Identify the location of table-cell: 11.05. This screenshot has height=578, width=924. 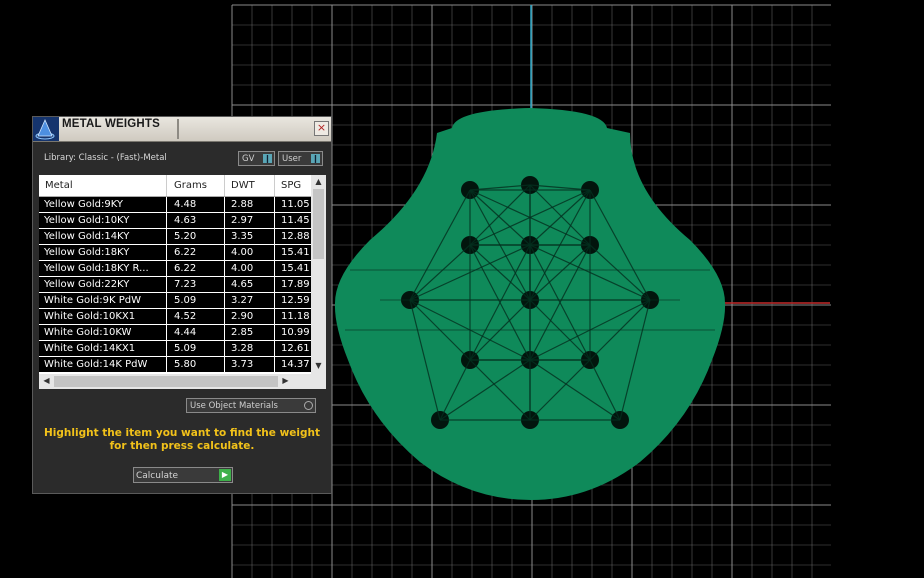
(295, 204).